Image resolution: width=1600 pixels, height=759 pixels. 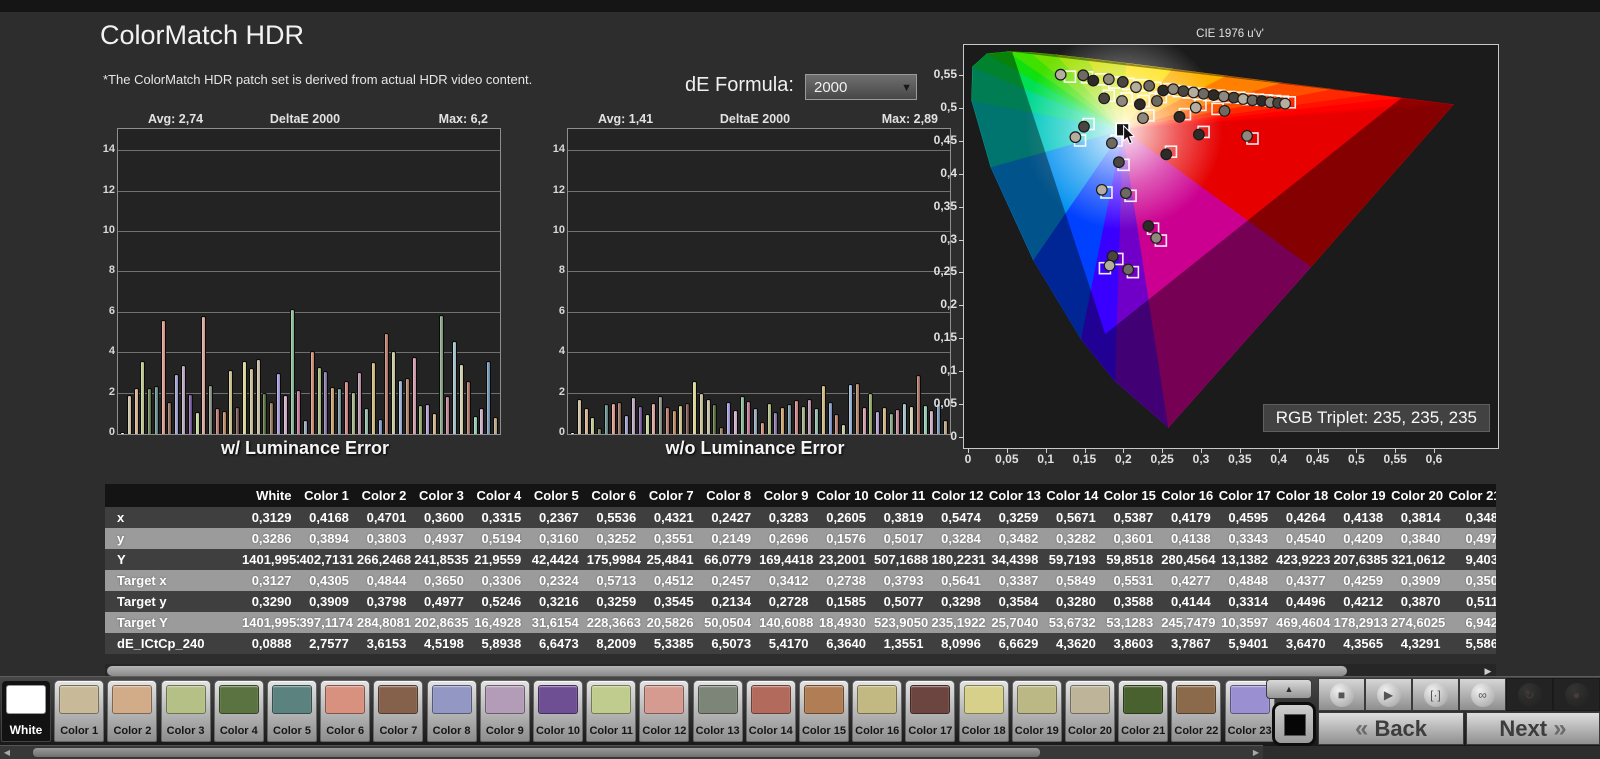 What do you see at coordinates (443, 517) in the screenshot?
I see `table-cell: 0,3600` at bounding box center [443, 517].